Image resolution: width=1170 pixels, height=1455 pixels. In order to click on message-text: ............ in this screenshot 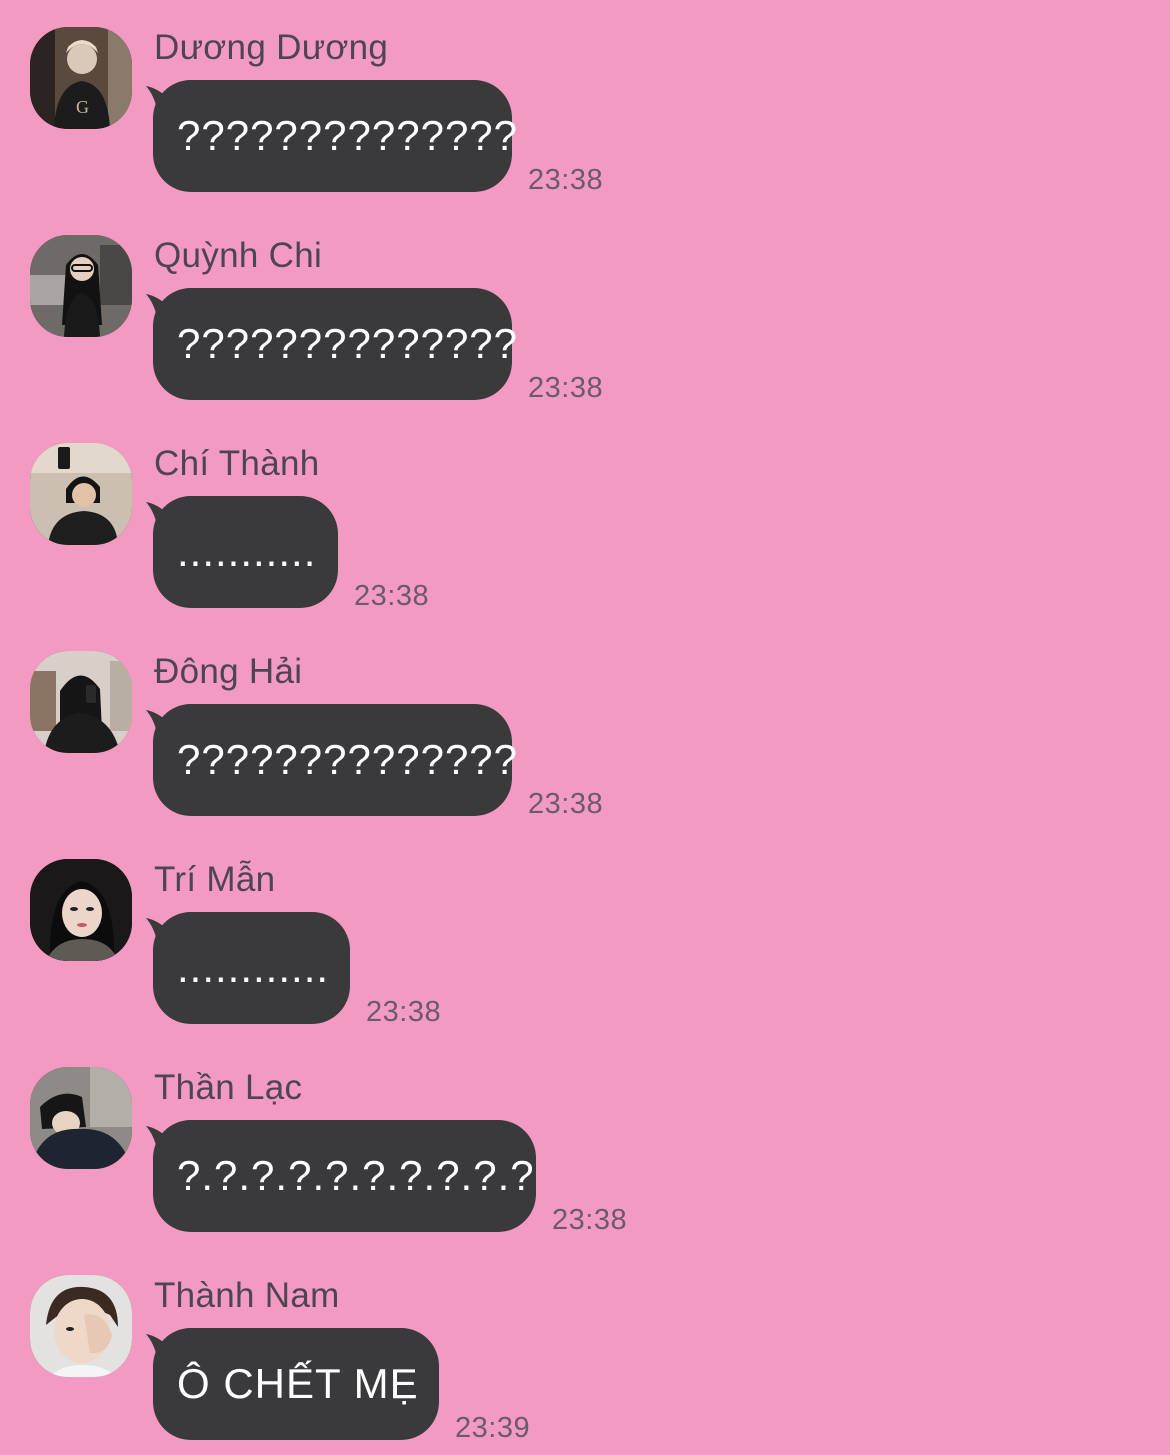, I will do `click(253, 967)`.